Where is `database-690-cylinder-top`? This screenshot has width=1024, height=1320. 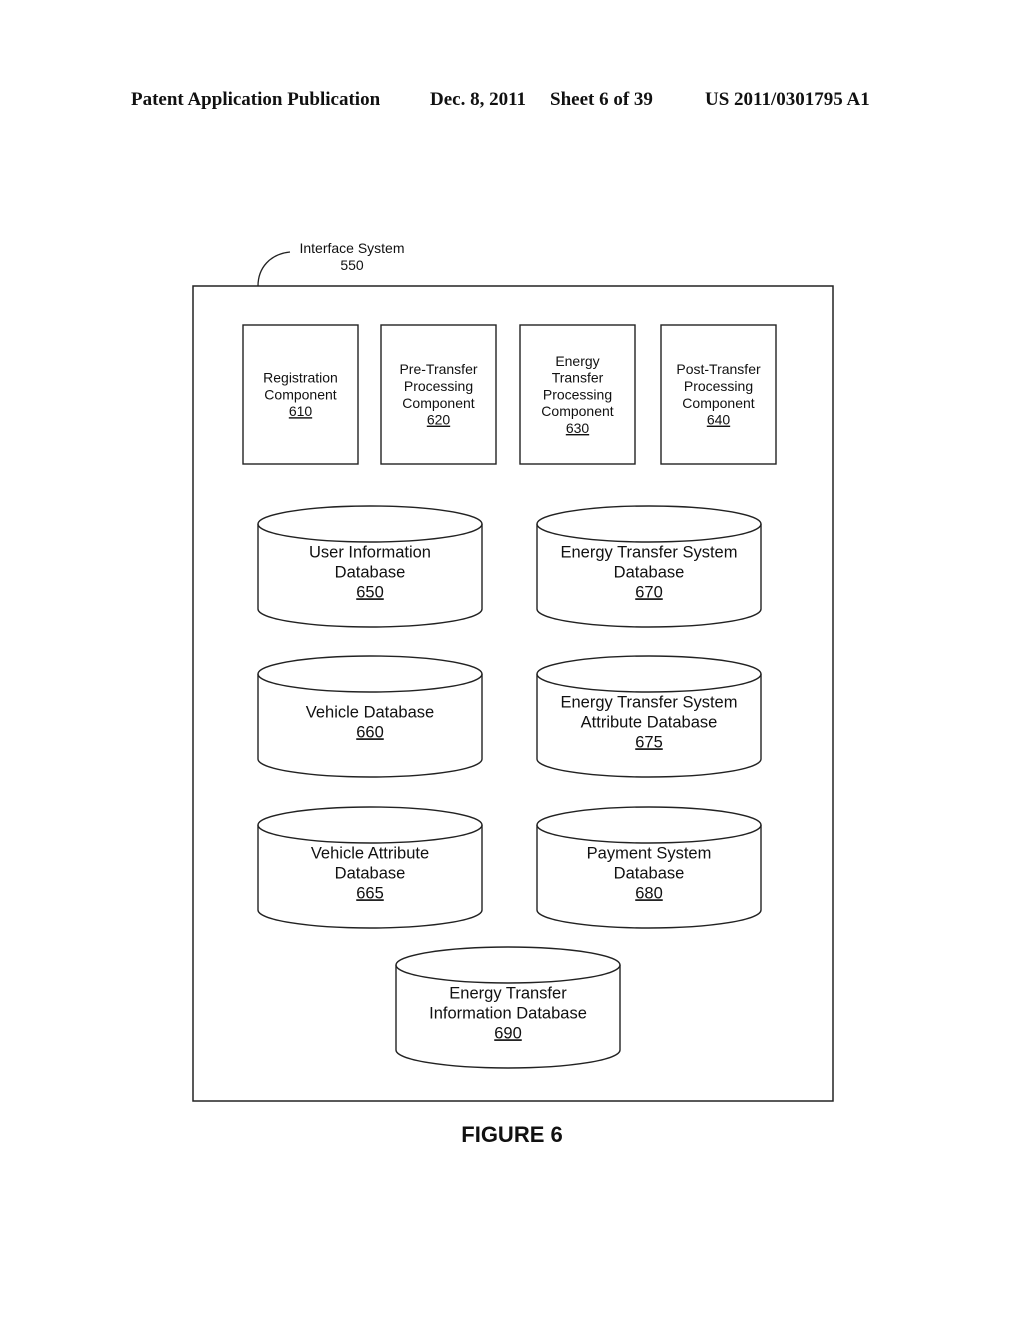 database-690-cylinder-top is located at coordinates (508, 965).